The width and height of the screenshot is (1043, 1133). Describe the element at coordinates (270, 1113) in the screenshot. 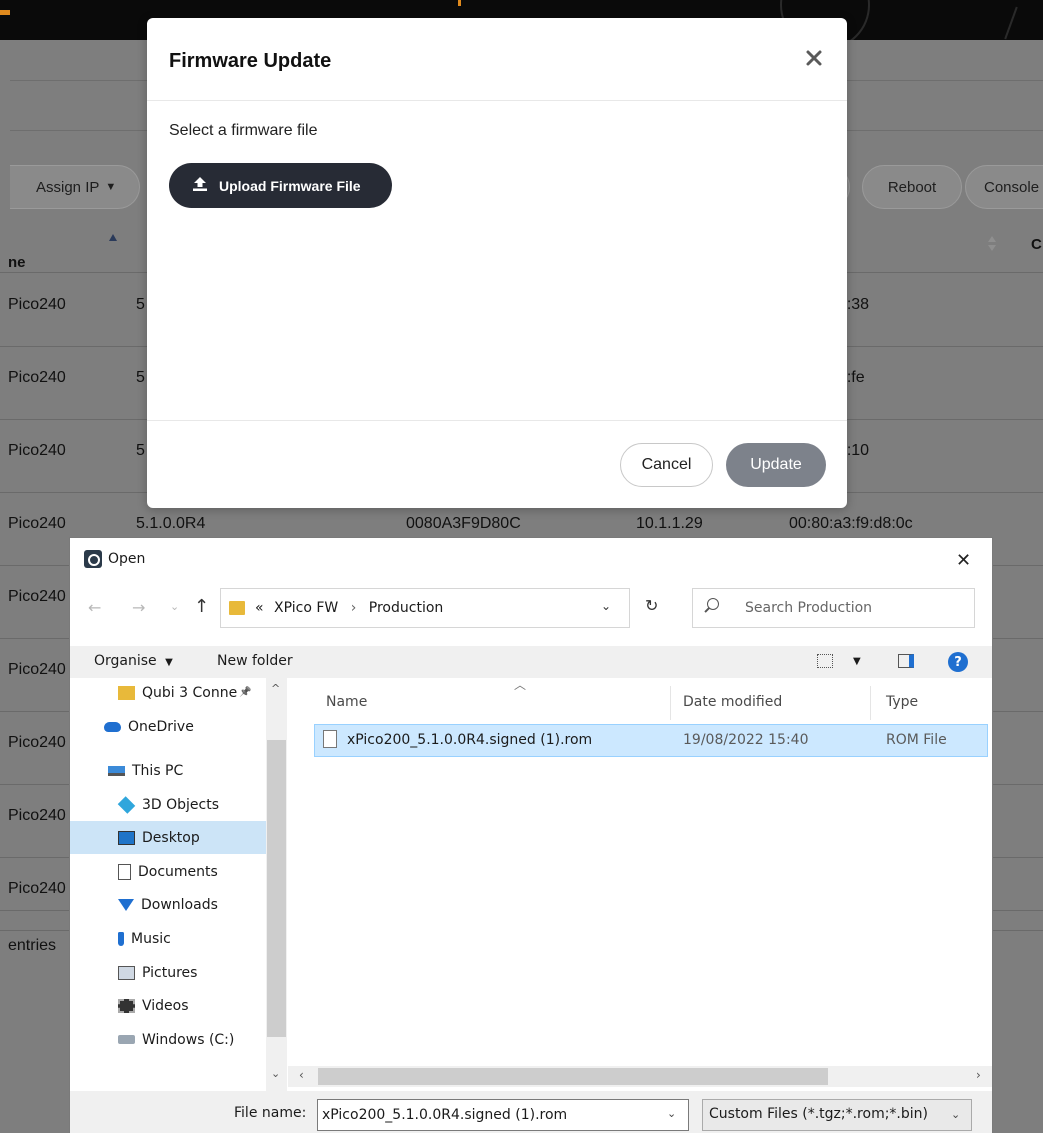

I see `file-name-label: File name:` at that location.